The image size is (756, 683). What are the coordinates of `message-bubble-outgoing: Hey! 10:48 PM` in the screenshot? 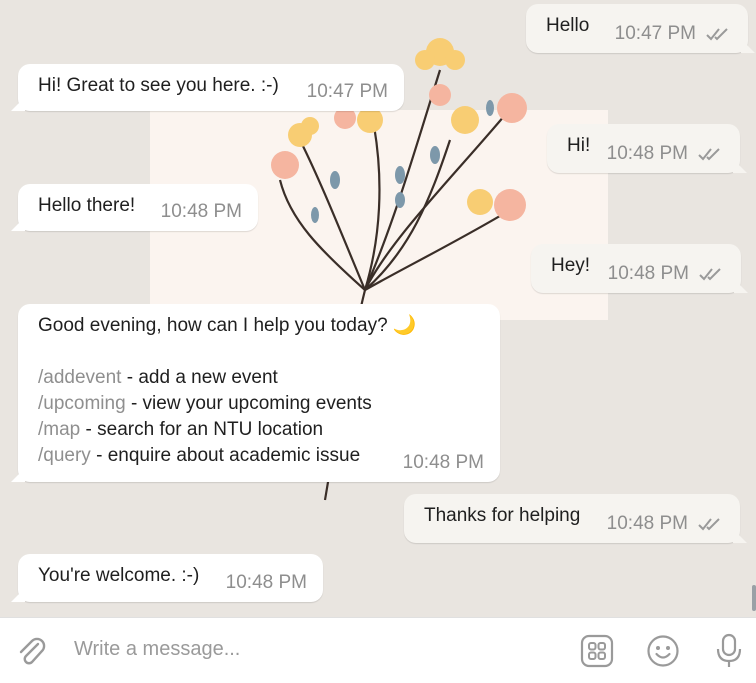 It's located at (636, 268).